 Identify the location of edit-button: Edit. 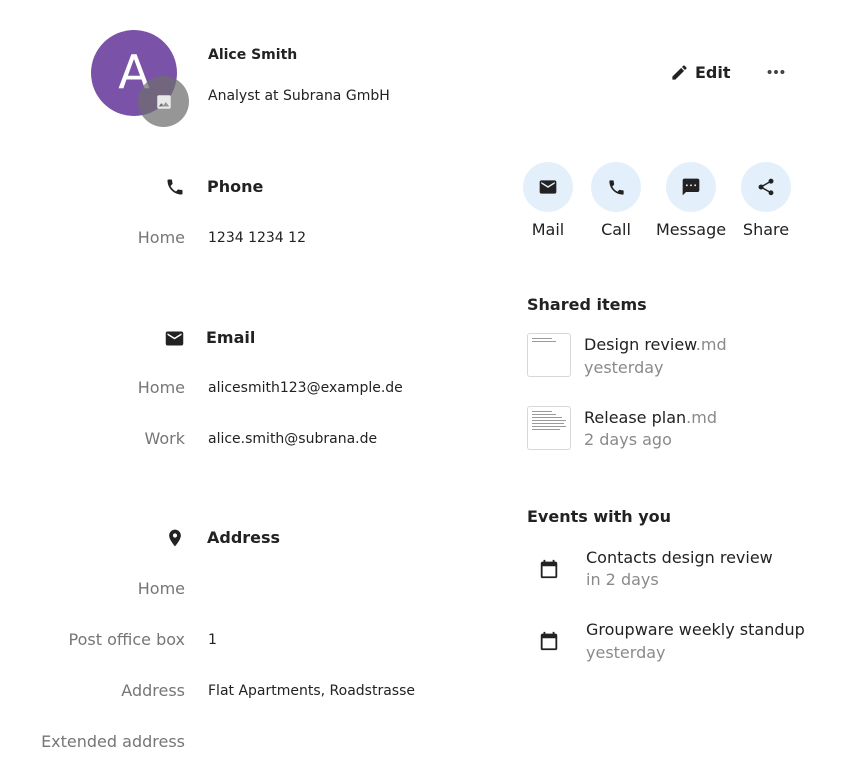
(700, 72).